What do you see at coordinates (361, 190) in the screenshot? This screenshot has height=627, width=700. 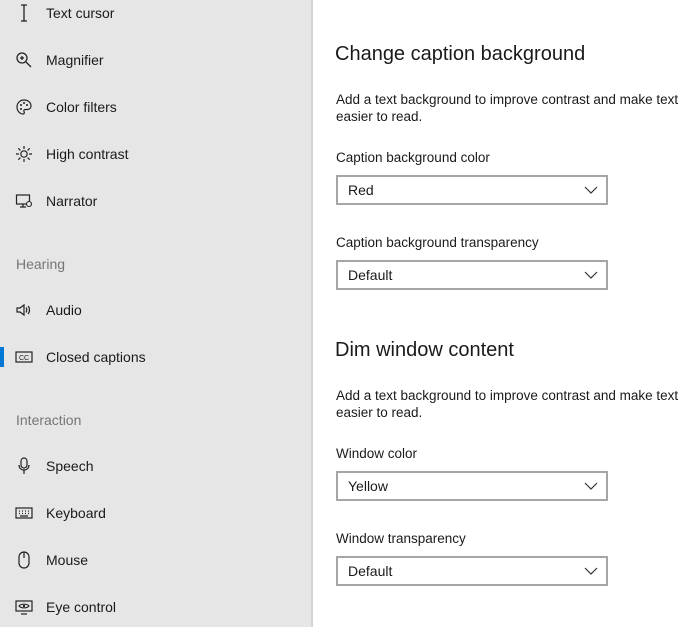 I see `dropdown-value: Red` at bounding box center [361, 190].